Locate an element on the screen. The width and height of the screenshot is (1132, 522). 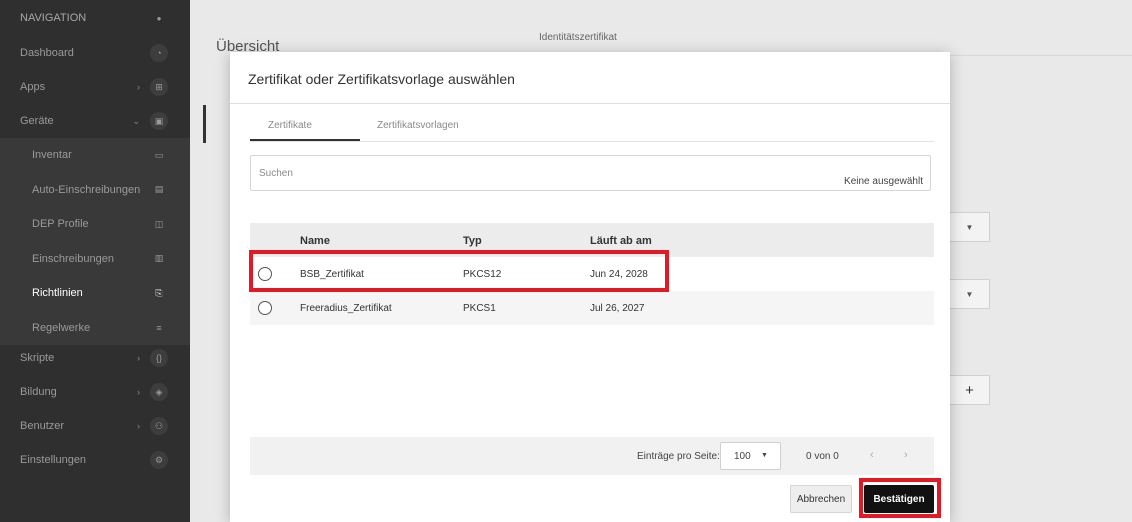
pagination-bar: Einträge pro Seite: 100 ▼ 0 von 0 ‹ › is located at coordinates (592, 456).